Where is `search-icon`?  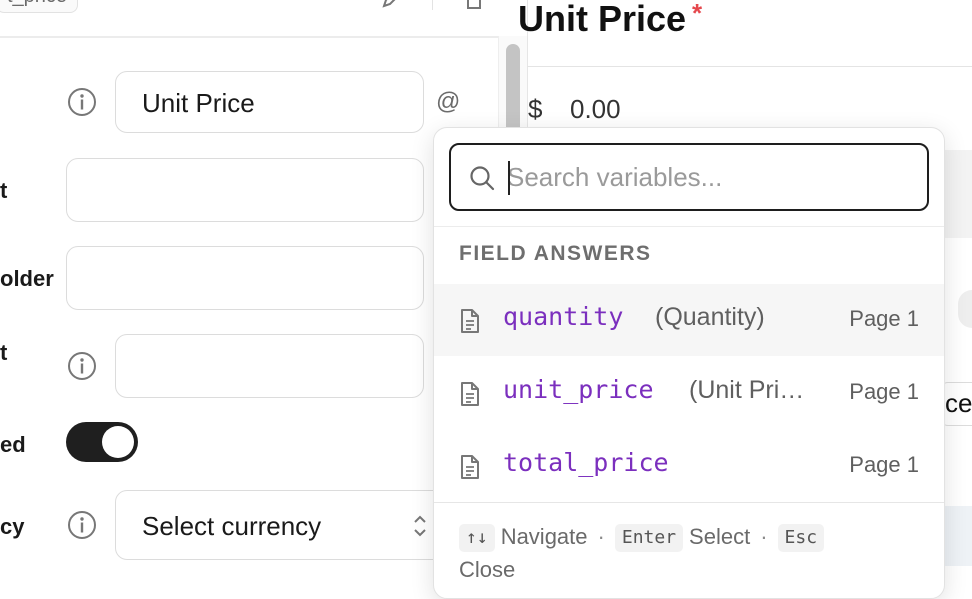 search-icon is located at coordinates (482, 178).